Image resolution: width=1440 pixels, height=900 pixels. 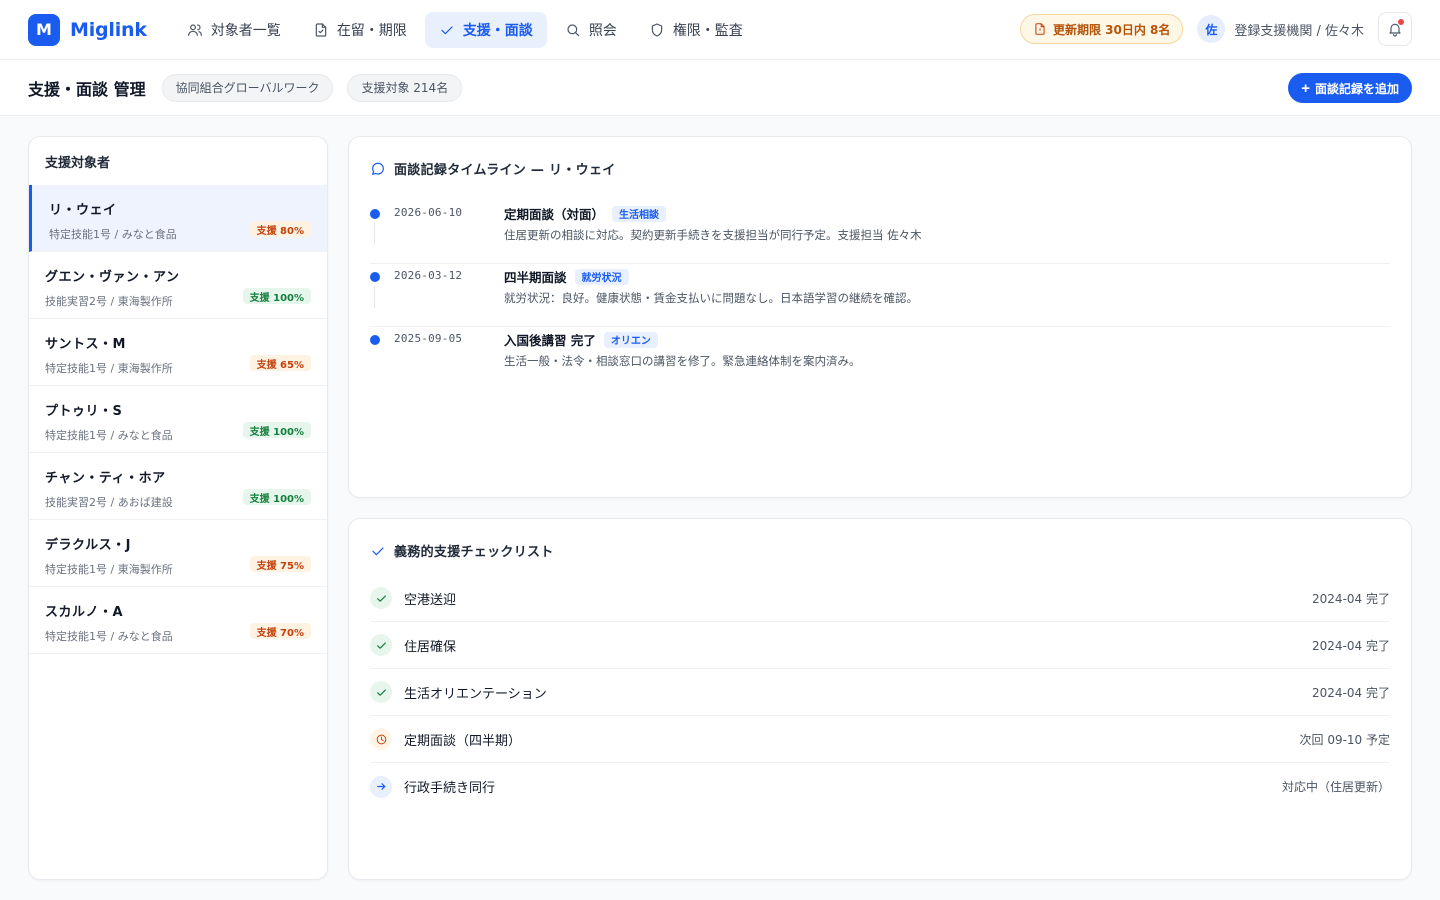 What do you see at coordinates (1335, 787) in the screenshot?
I see `checklist-status: 対応中（住居更新）` at bounding box center [1335, 787].